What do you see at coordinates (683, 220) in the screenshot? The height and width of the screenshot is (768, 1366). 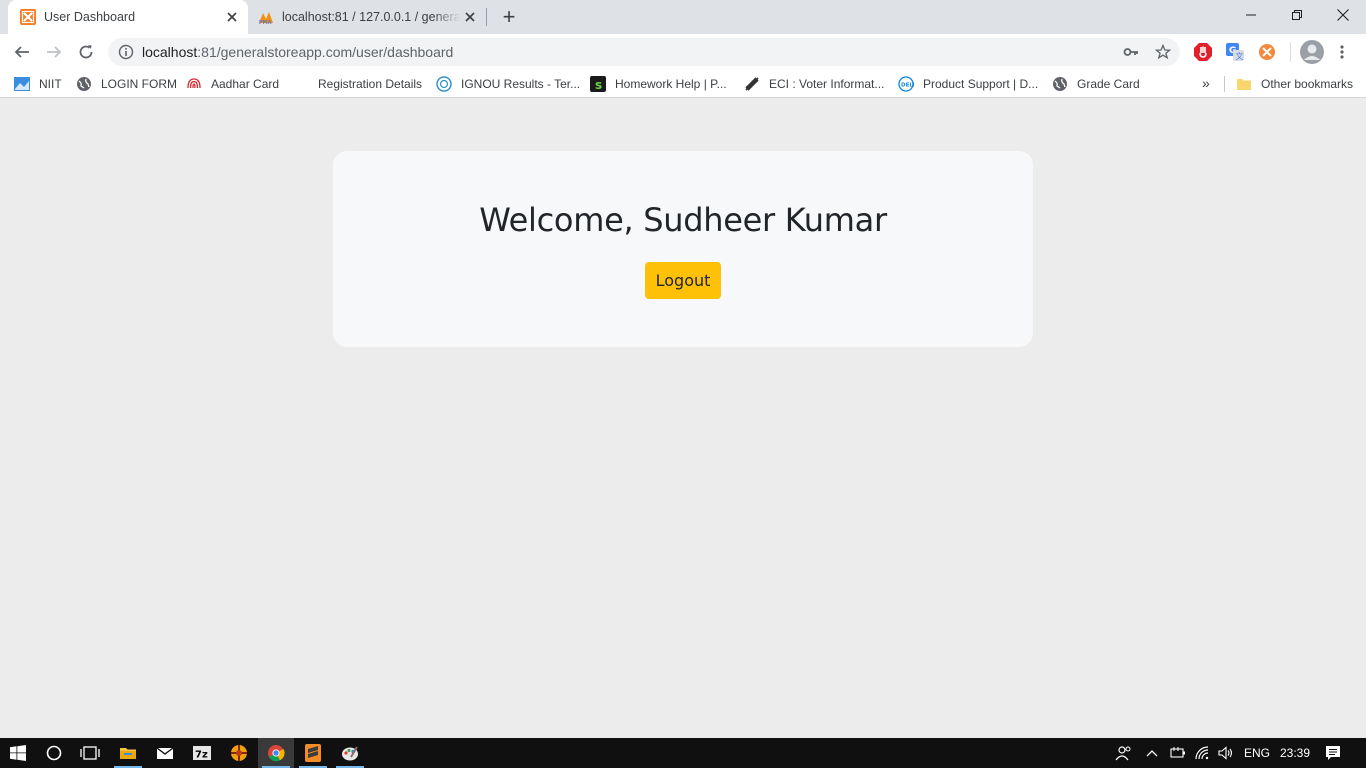 I see `welcome-heading: Welcome, Sudheer Kumar` at bounding box center [683, 220].